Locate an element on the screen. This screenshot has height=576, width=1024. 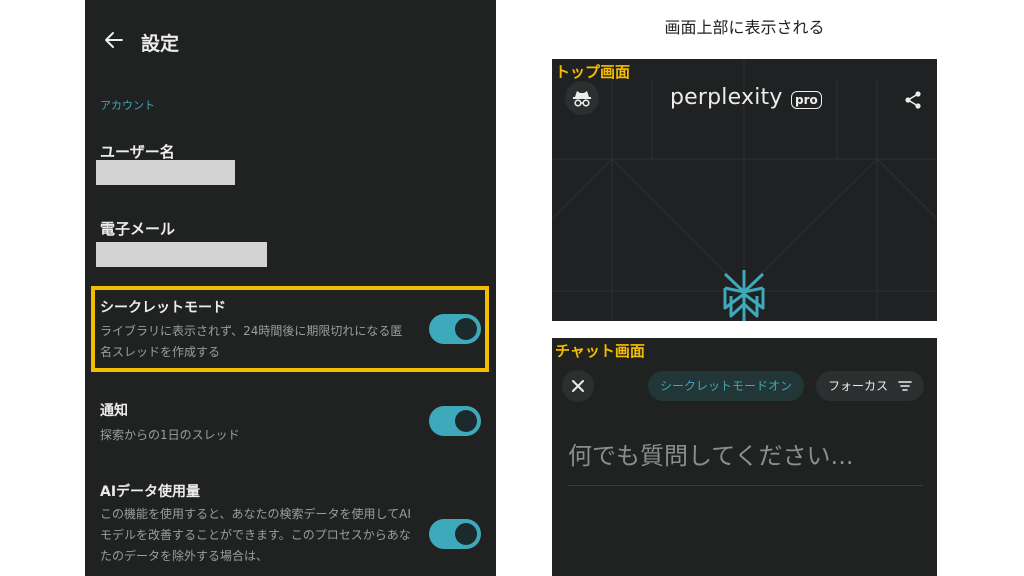
incognito-button is located at coordinates (582, 98).